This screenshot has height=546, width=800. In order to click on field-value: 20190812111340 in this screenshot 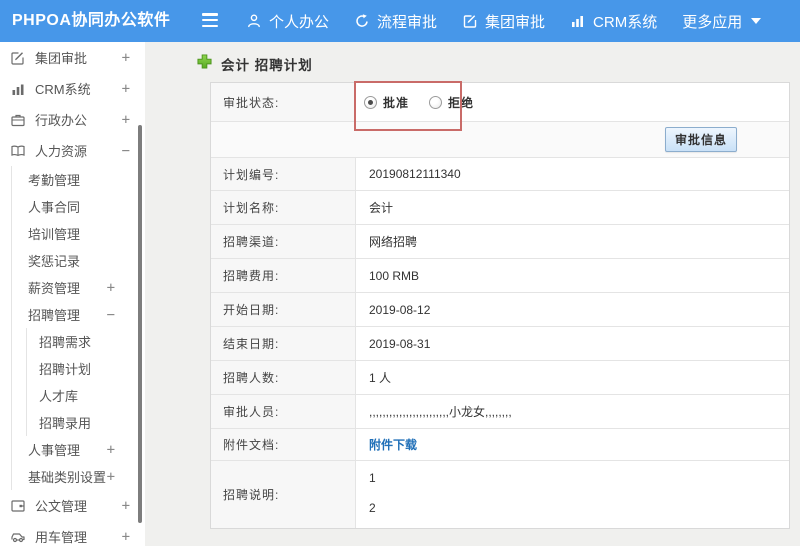, I will do `click(415, 174)`.